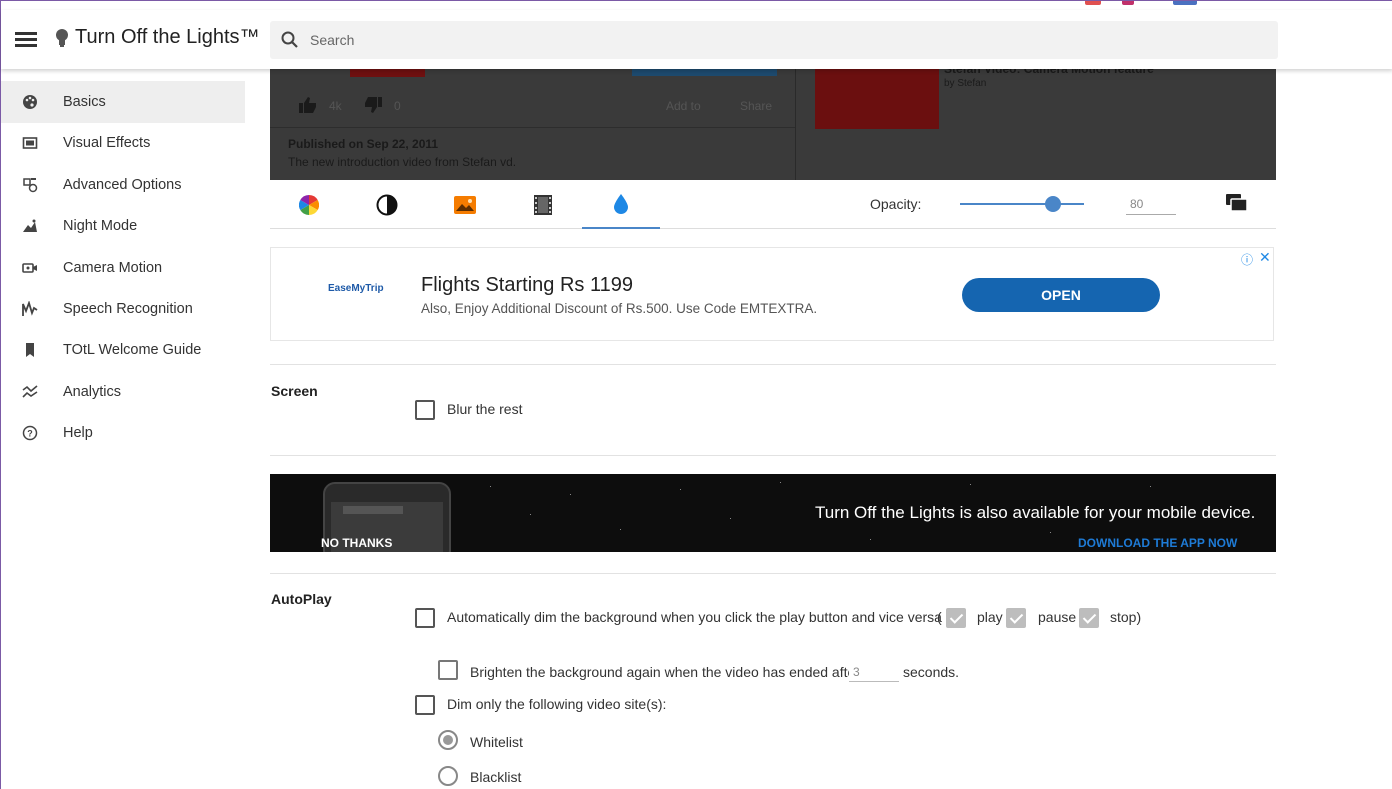 Image resolution: width=1392 pixels, height=789 pixels. I want to click on sidebar-item-label: Advanced Options, so click(122, 185).